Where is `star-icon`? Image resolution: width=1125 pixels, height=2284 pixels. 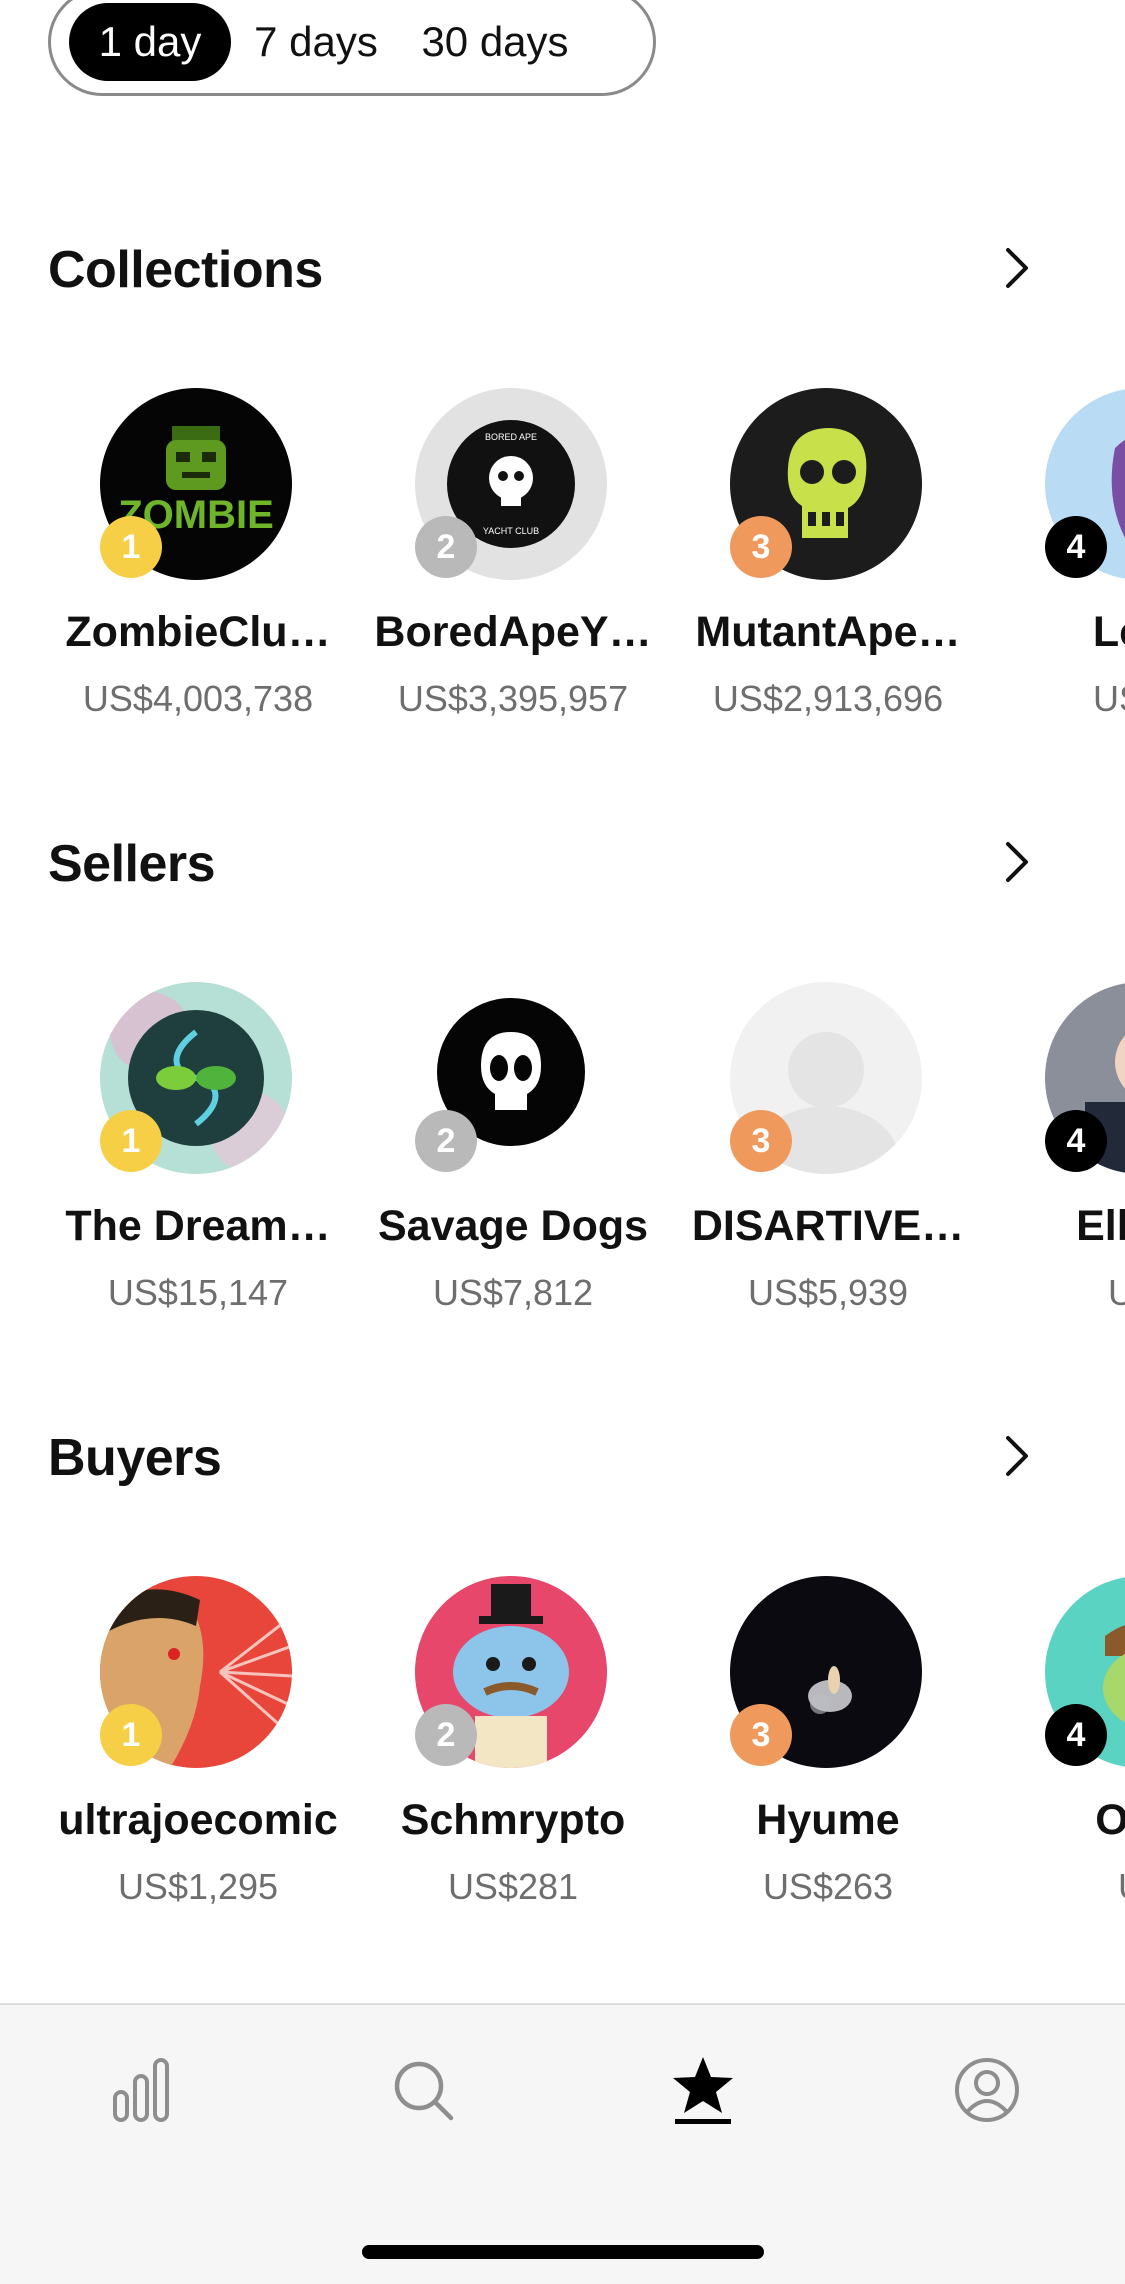
star-icon is located at coordinates (703, 2090).